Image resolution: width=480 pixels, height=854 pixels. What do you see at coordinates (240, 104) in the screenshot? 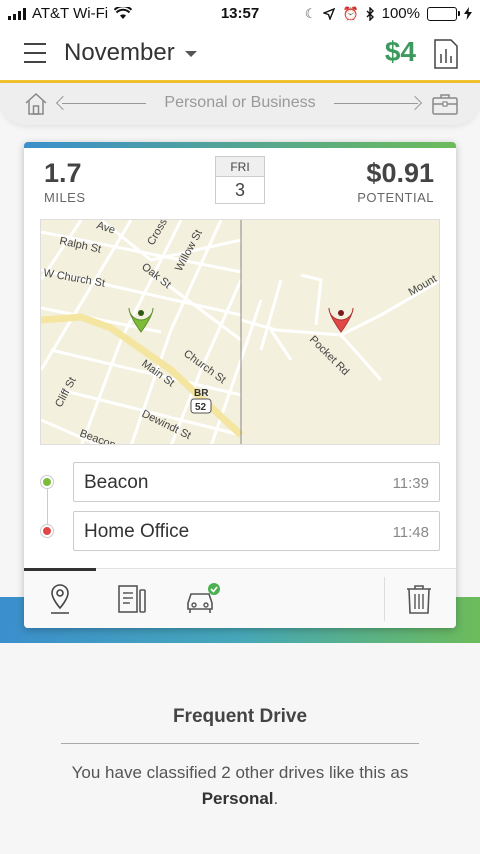
I see `classify-swipe-bar: Personal or Business` at bounding box center [240, 104].